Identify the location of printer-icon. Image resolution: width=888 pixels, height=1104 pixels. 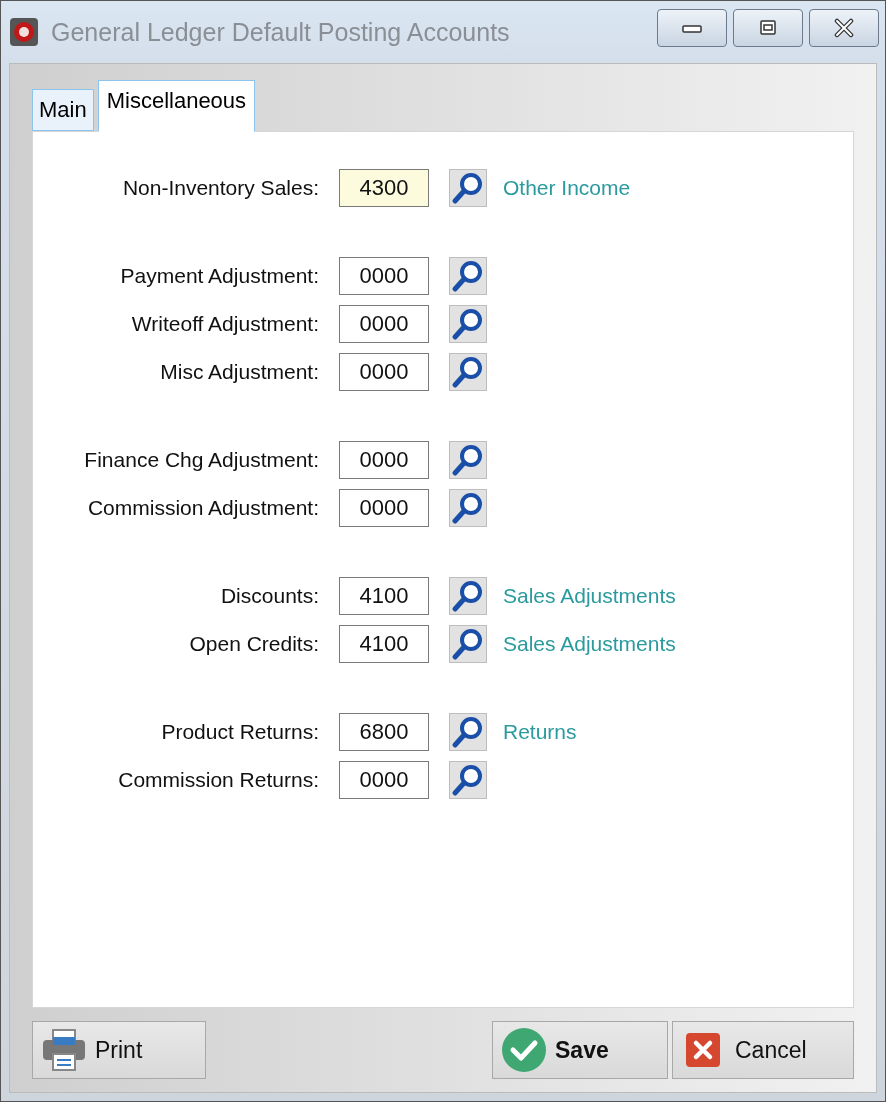
(64, 1050).